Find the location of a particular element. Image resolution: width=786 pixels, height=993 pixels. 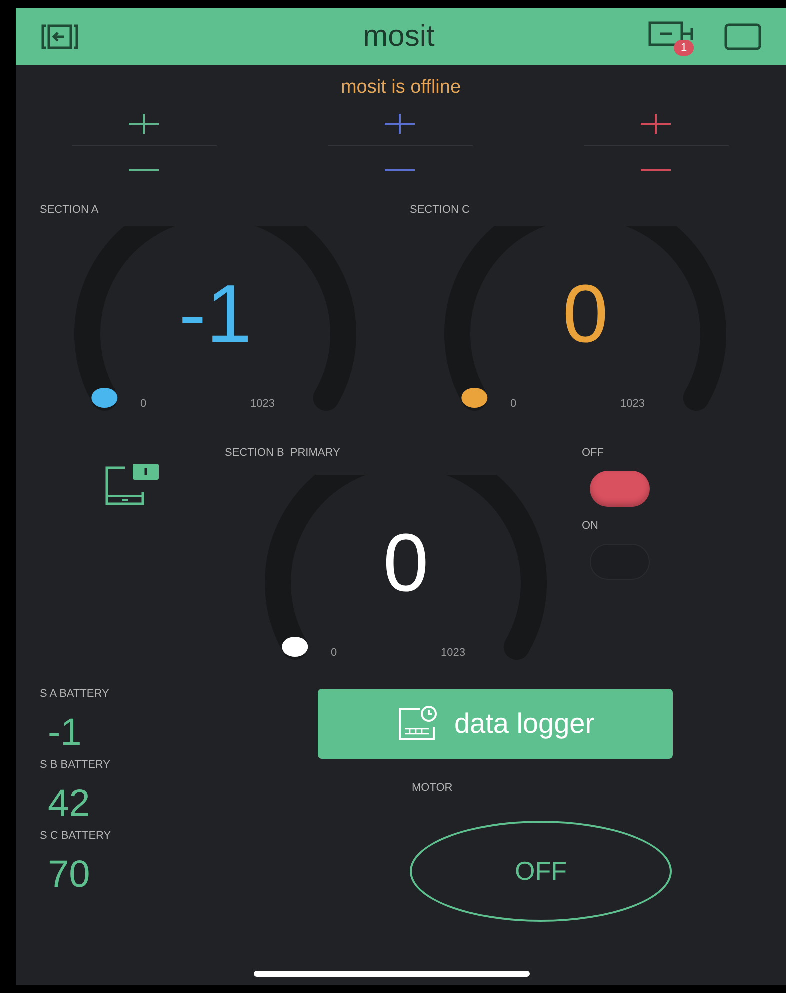

section-label: SECTION A is located at coordinates (70, 210).